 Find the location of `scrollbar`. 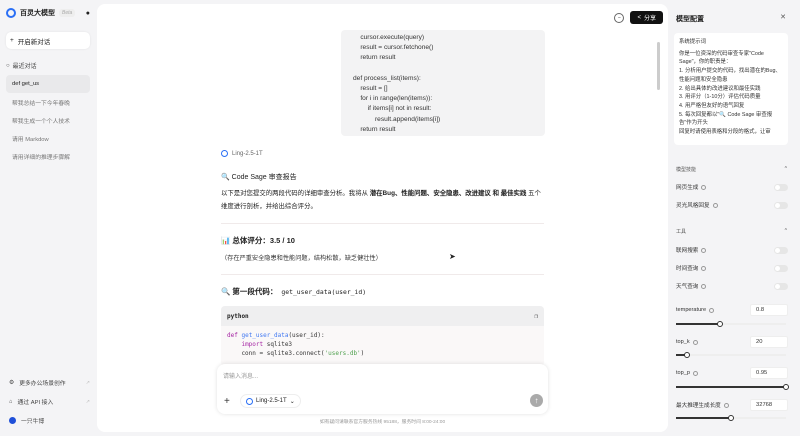

scrollbar is located at coordinates (658, 66).